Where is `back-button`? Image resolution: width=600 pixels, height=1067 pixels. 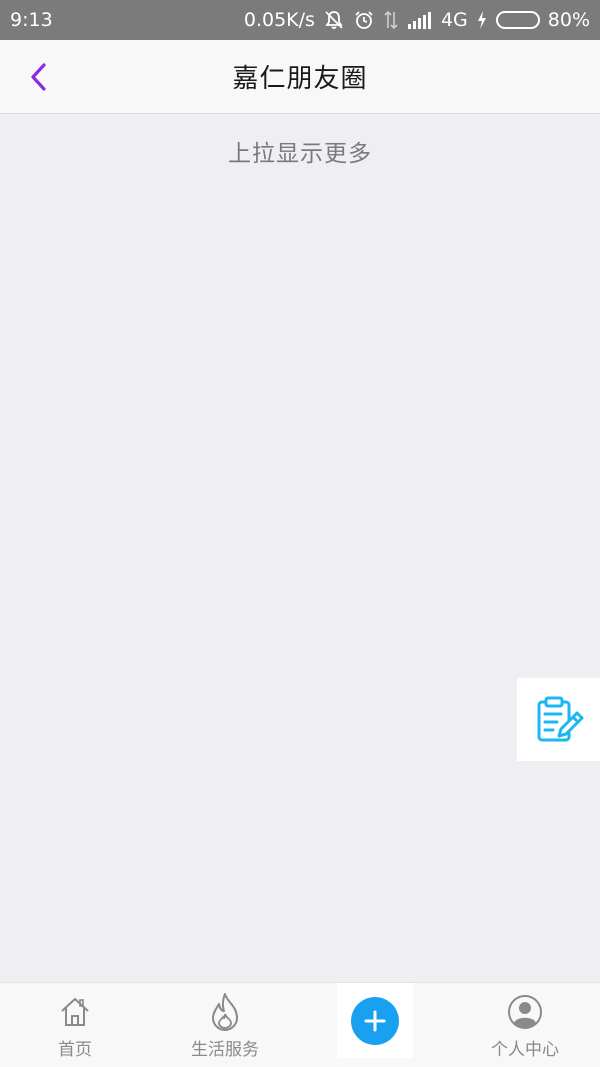
back-button is located at coordinates (39, 77).